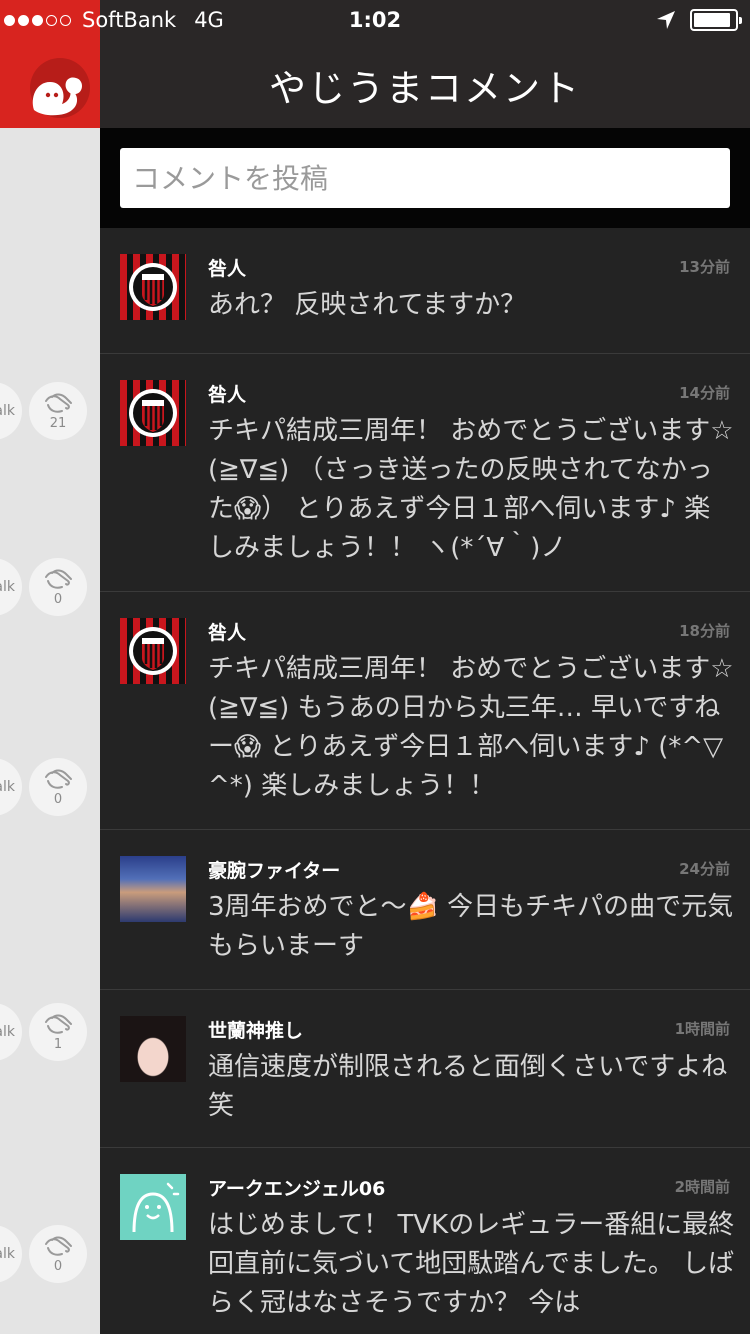 This screenshot has width=750, height=1334. I want to click on sidebar-row: alk 1, so click(50, 1033).